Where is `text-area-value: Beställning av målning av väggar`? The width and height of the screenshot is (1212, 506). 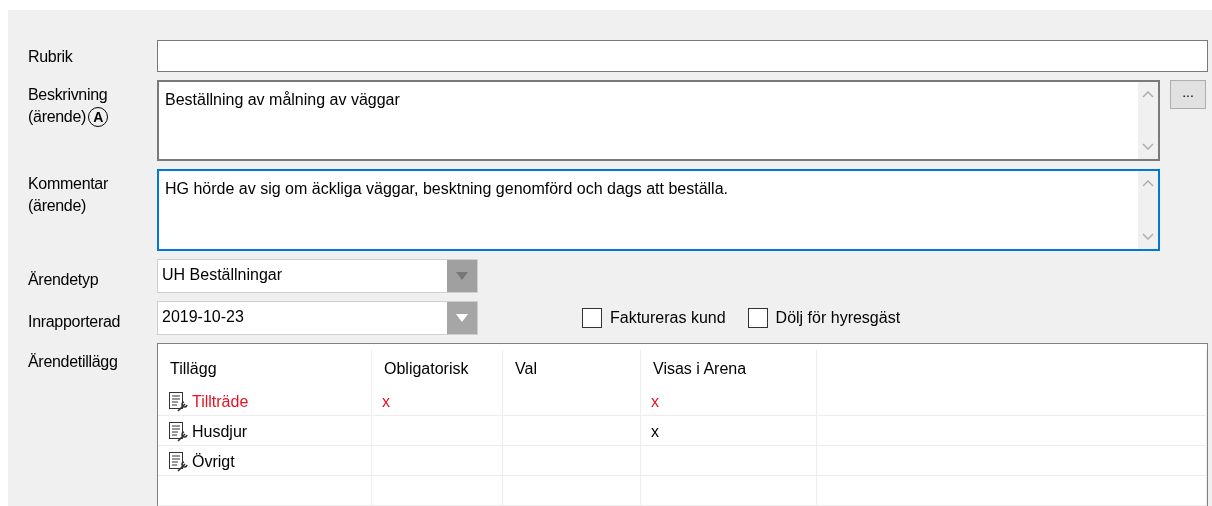 text-area-value: Beställning av målning av väggar is located at coordinates (282, 100).